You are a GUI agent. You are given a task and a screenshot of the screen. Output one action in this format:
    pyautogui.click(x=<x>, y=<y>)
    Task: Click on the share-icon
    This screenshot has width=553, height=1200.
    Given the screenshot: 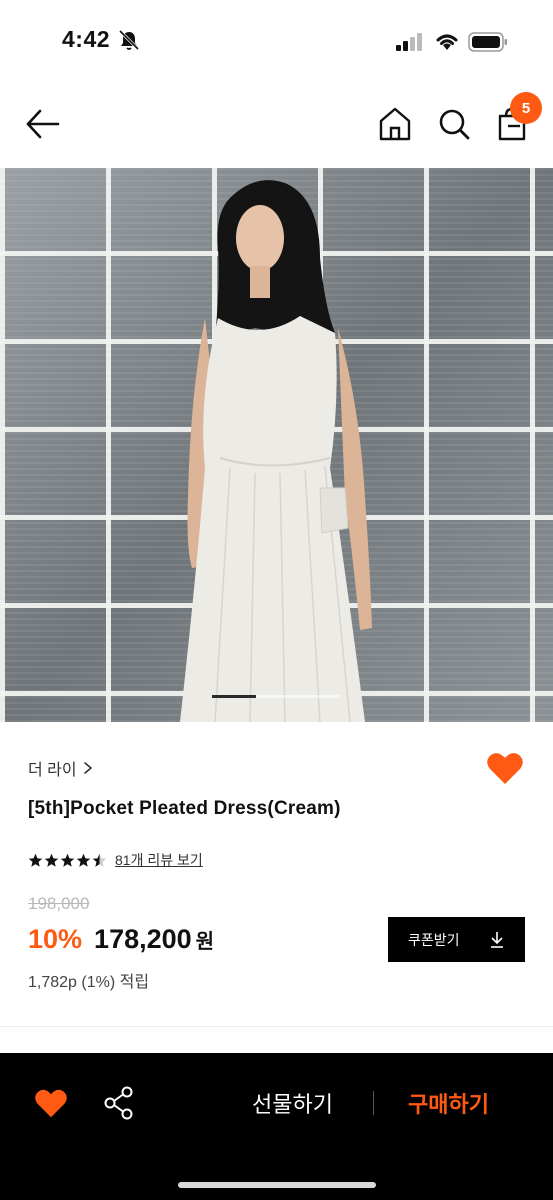 What is the action you would take?
    pyautogui.click(x=119, y=1103)
    